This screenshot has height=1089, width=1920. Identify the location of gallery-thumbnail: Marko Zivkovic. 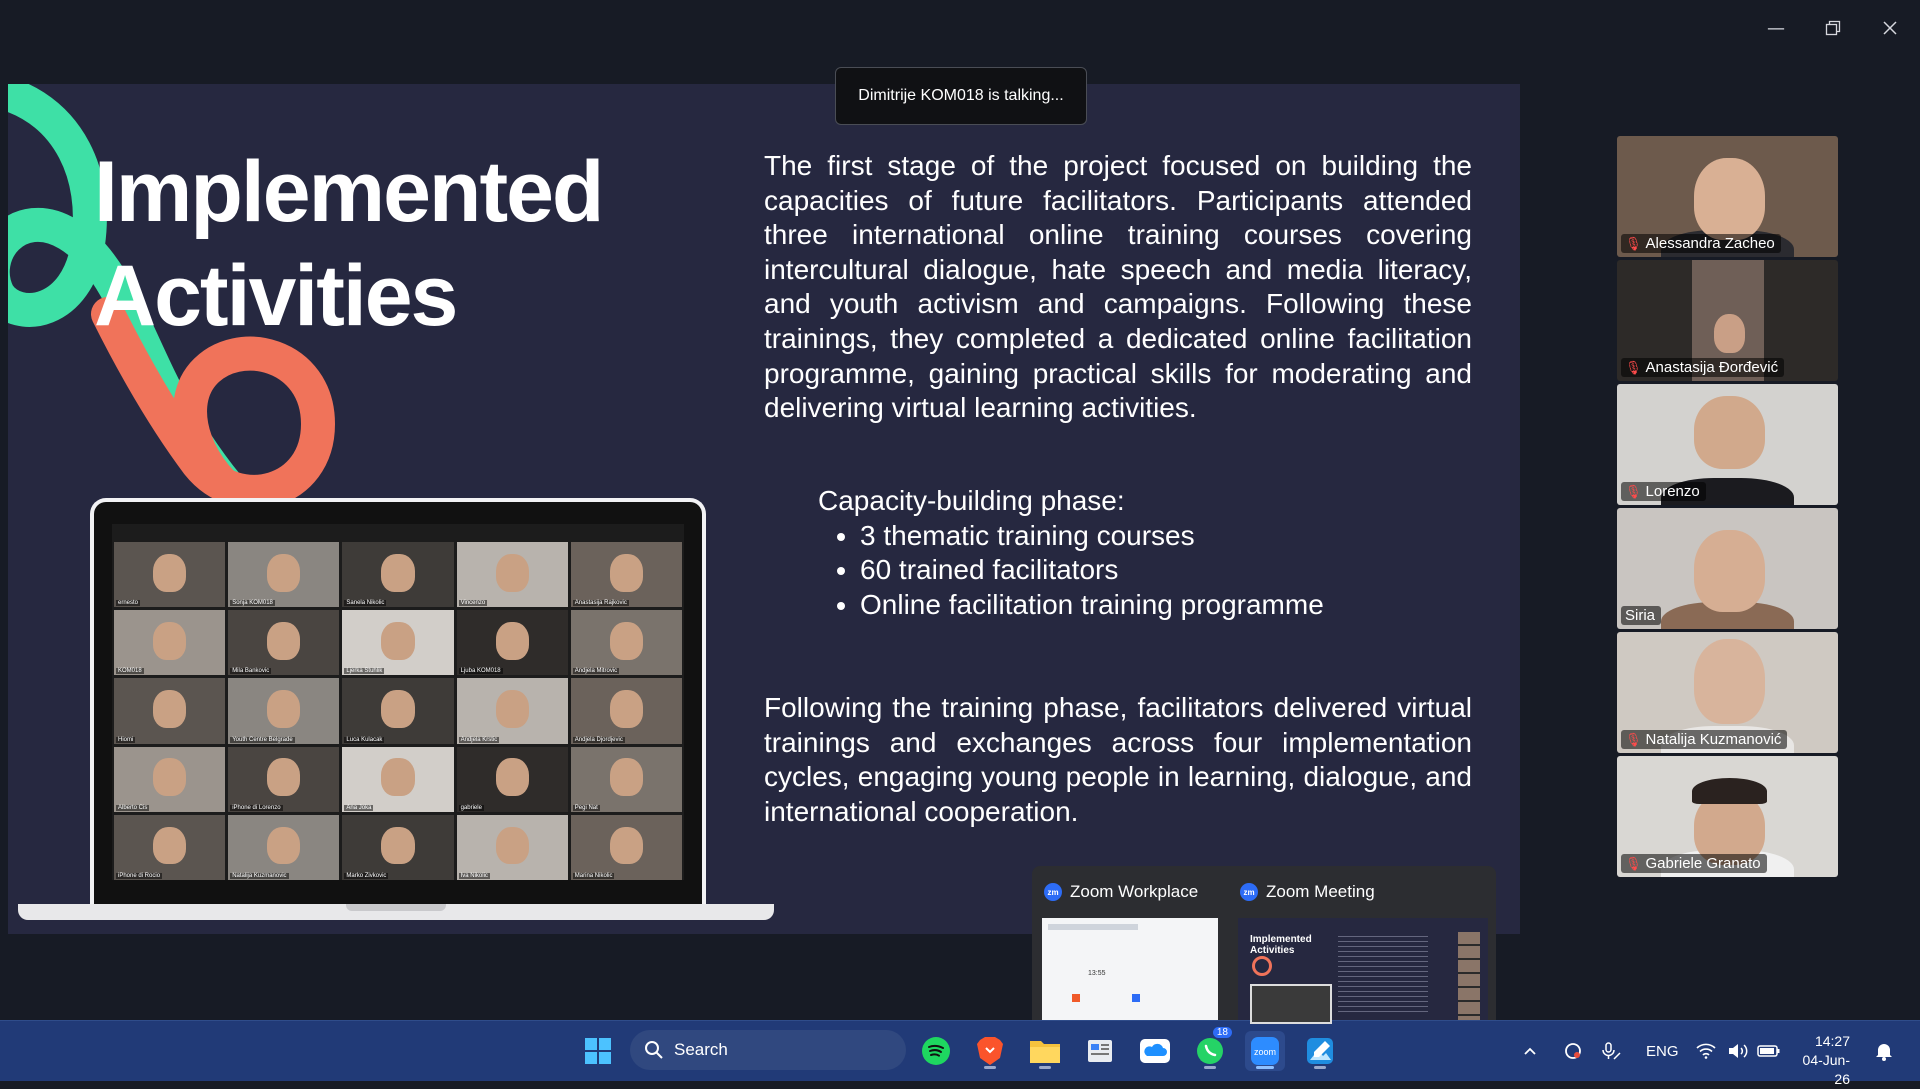
(398, 847).